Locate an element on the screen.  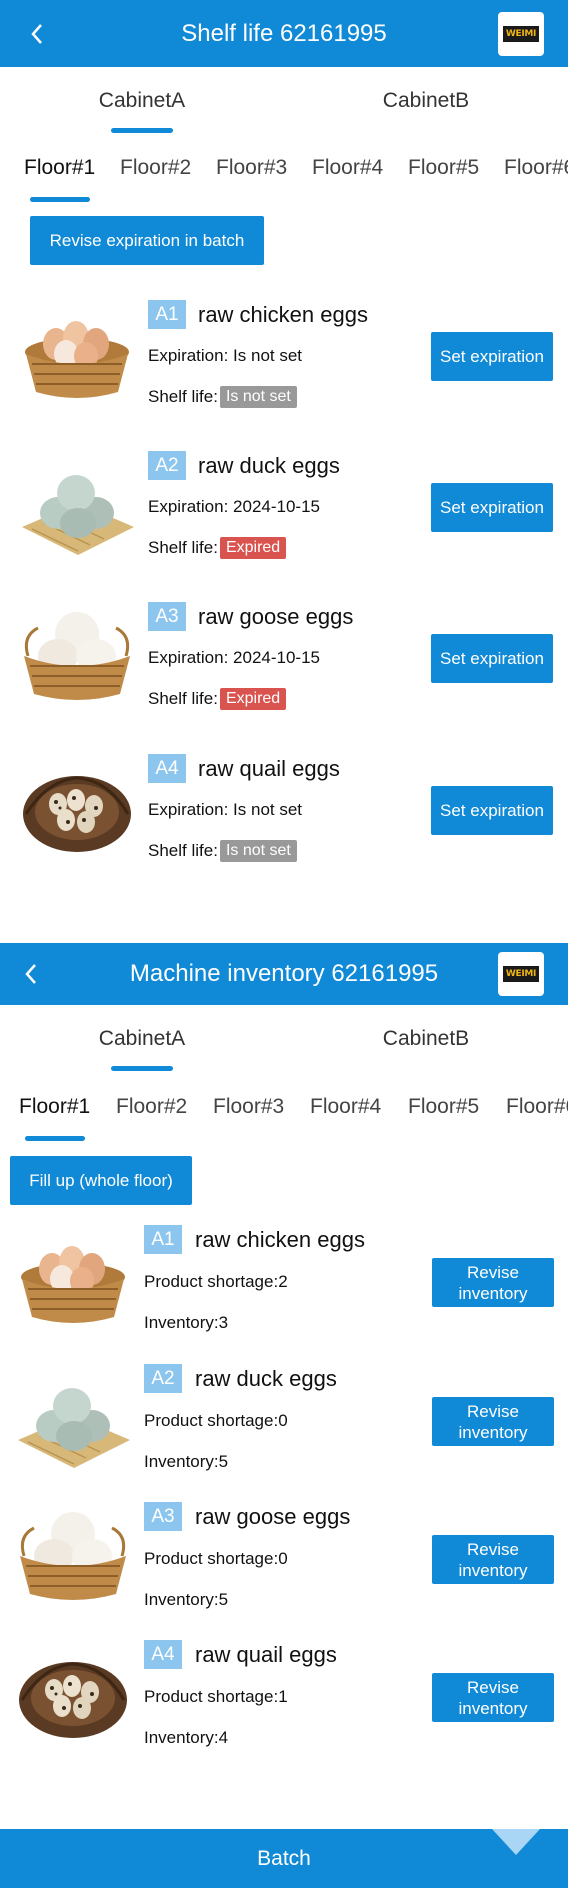
revise-expiration-batch-button: Revise expiration in batch is located at coordinates (147, 240).